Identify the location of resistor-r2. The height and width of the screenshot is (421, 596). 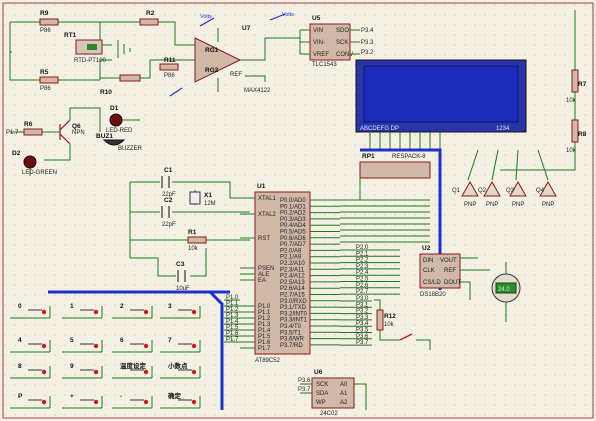
(149, 22).